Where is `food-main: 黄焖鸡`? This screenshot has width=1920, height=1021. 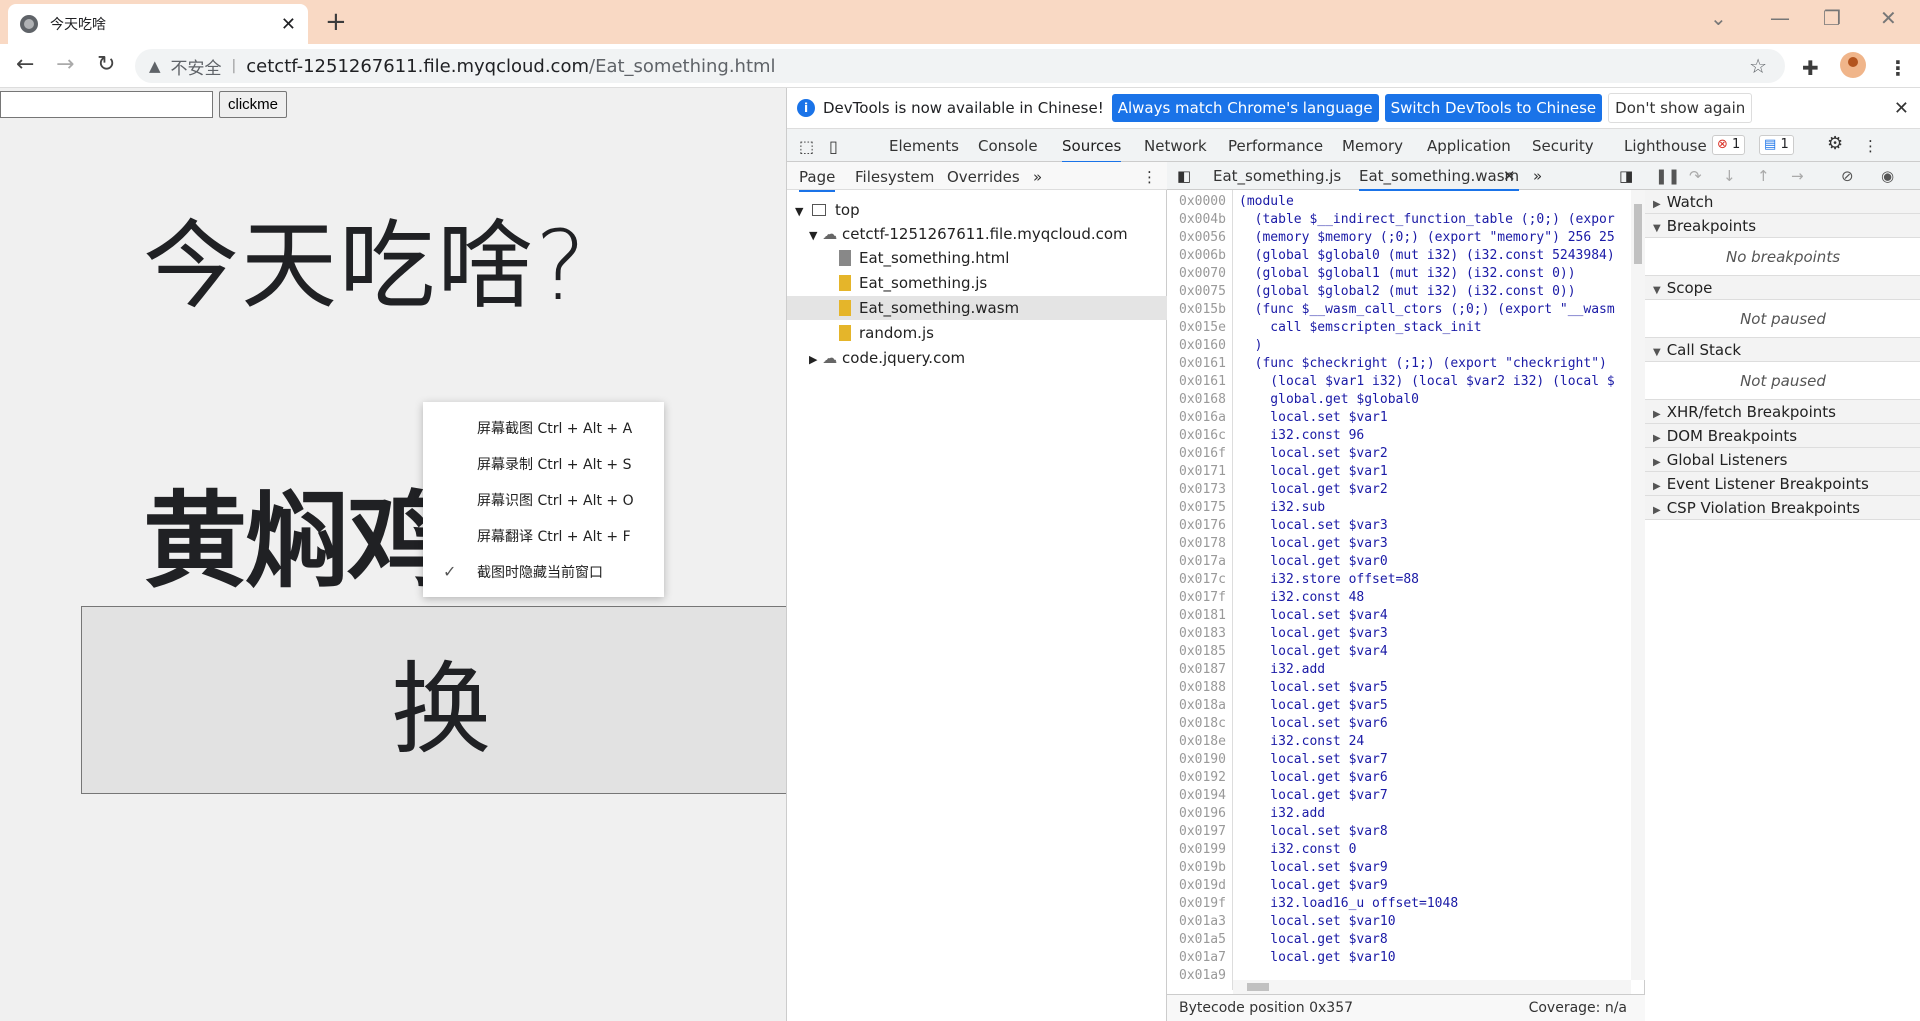
food-main: 黄焖鸡 is located at coordinates (297, 541).